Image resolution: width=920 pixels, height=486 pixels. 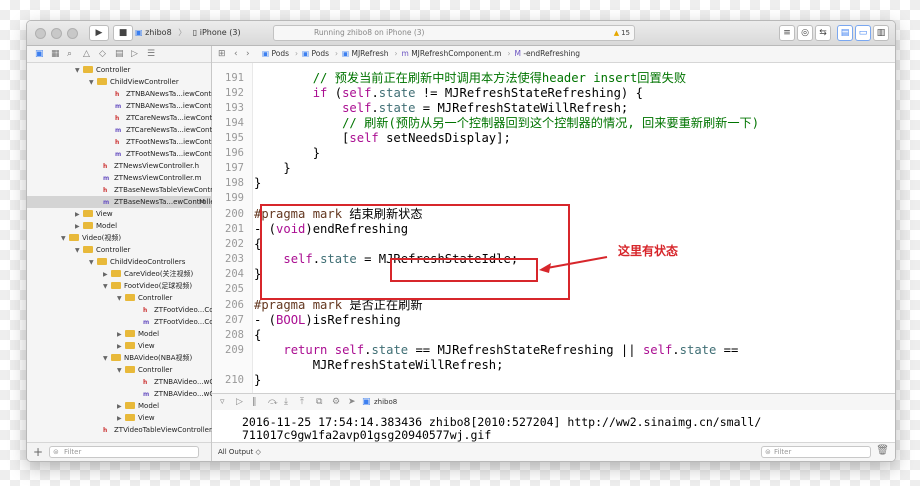 What do you see at coordinates (386, 402) in the screenshot?
I see `debug-target: zhibo8` at bounding box center [386, 402].